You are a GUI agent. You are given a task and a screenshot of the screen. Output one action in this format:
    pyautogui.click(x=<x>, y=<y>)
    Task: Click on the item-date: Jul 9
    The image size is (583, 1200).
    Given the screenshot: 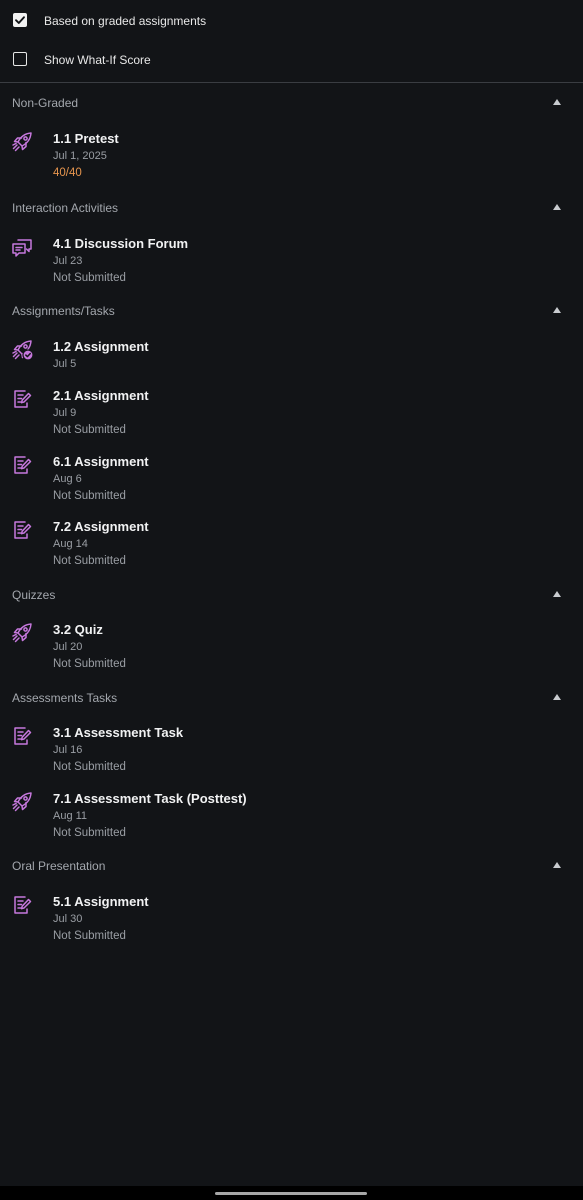 What is the action you would take?
    pyautogui.click(x=65, y=413)
    